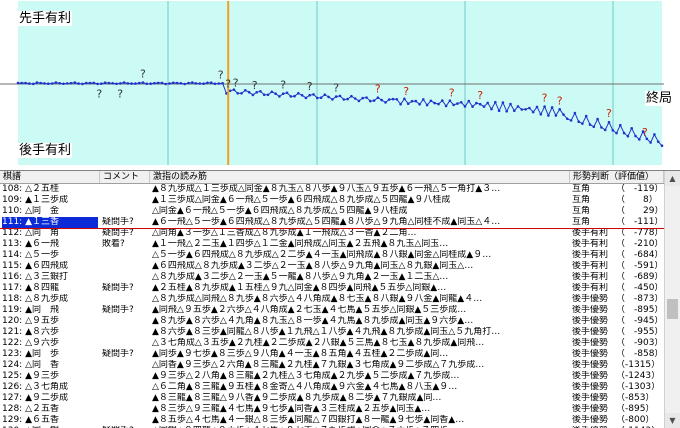  What do you see at coordinates (125, 177) in the screenshot?
I see `header-comment: コメント` at bounding box center [125, 177].